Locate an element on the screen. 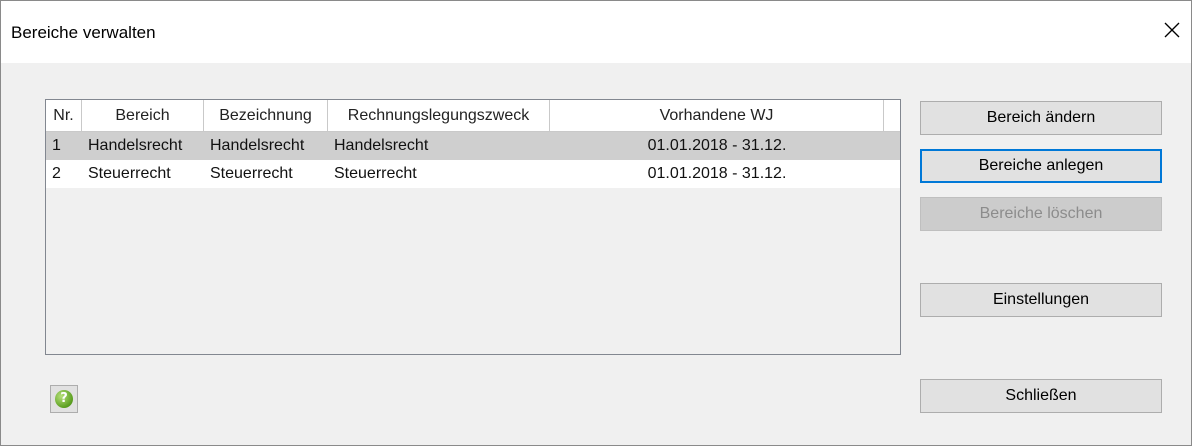  help-icon: ? is located at coordinates (64, 399).